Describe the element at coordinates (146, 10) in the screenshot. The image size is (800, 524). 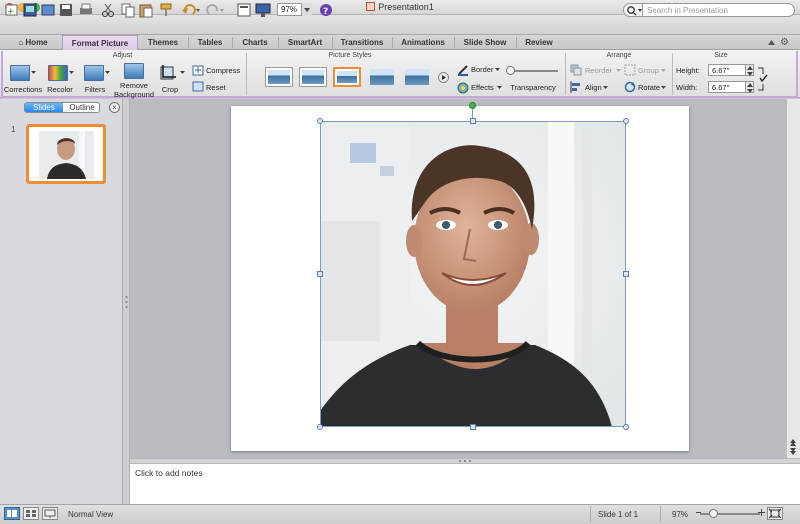
I see `paste-icon` at that location.